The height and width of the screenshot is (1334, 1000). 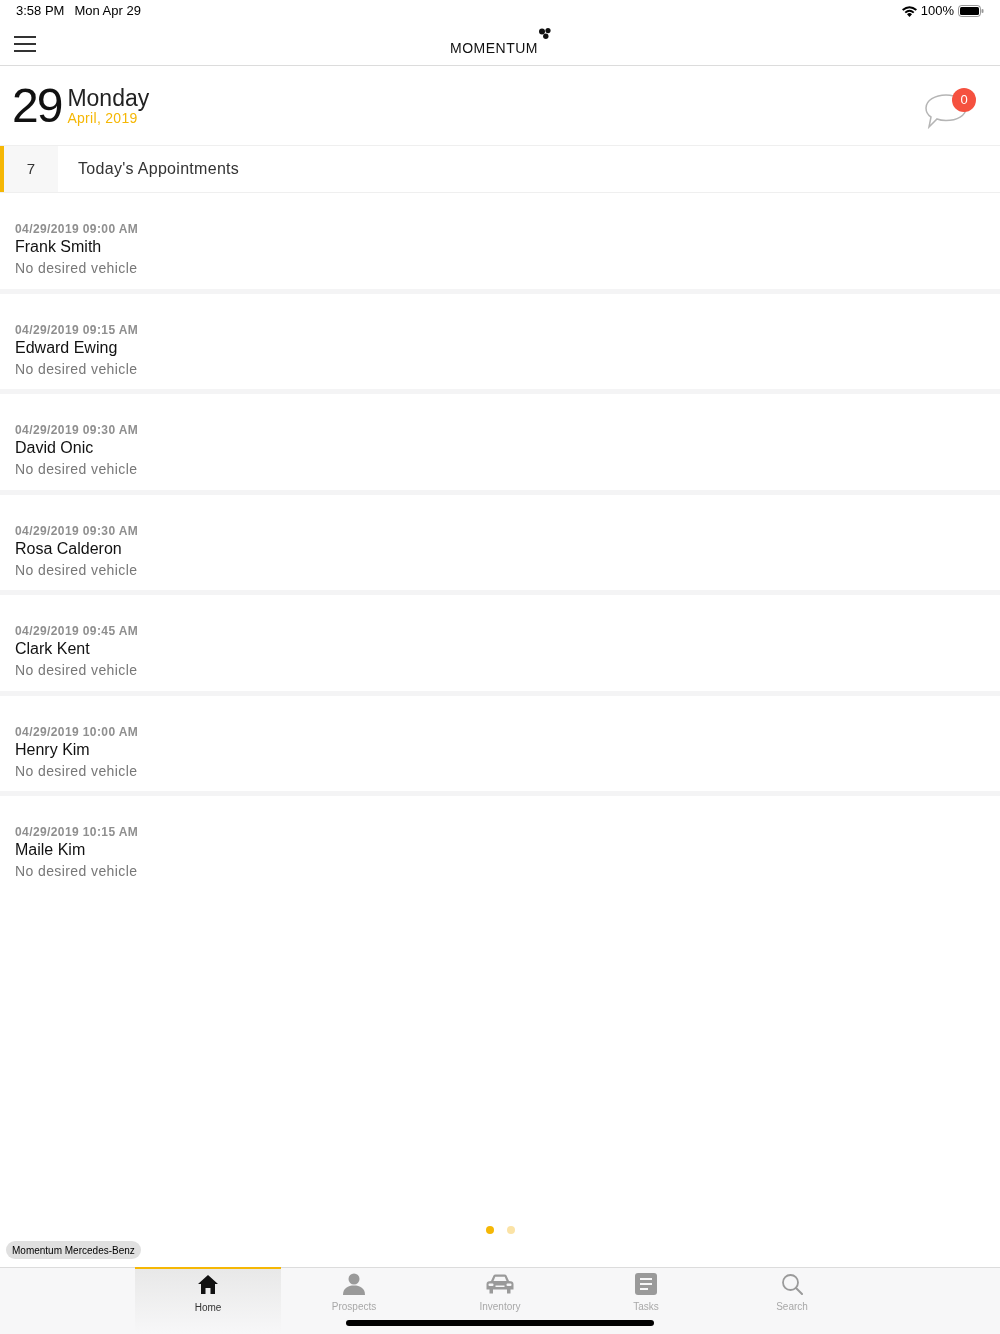 I want to click on customer-name: David Onic, so click(x=54, y=448).